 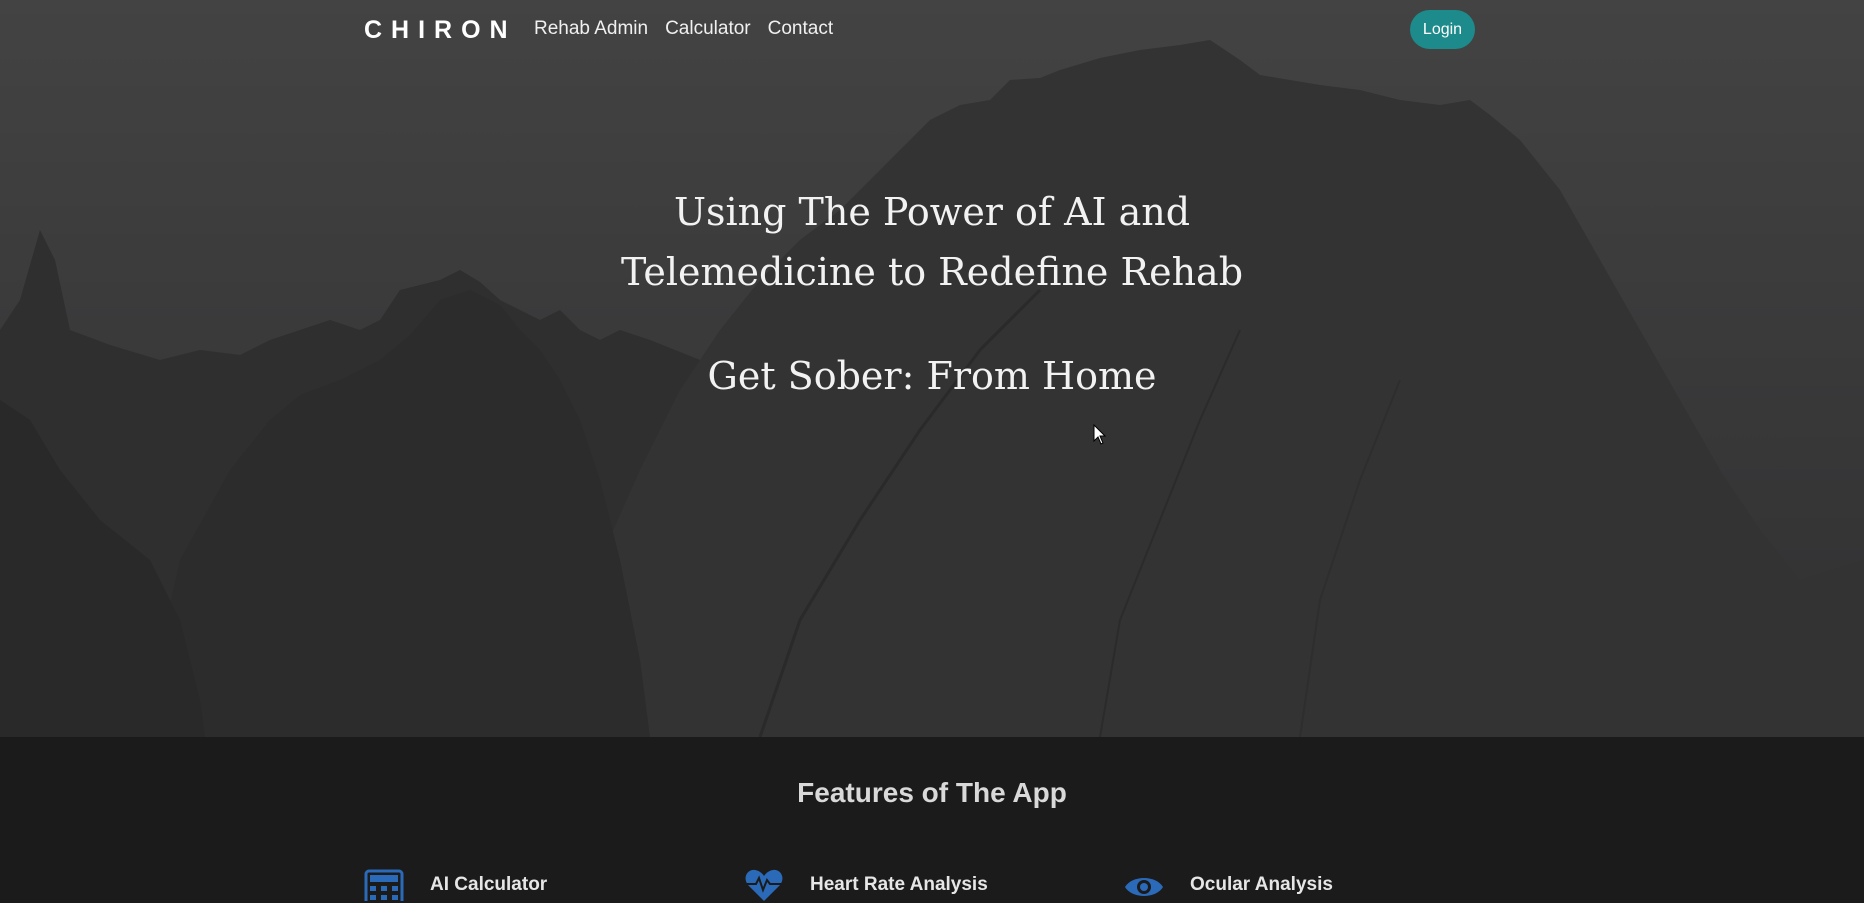 What do you see at coordinates (932, 272) in the screenshot?
I see `hero-title-line-2: Telemedicine to Redefine Rehab` at bounding box center [932, 272].